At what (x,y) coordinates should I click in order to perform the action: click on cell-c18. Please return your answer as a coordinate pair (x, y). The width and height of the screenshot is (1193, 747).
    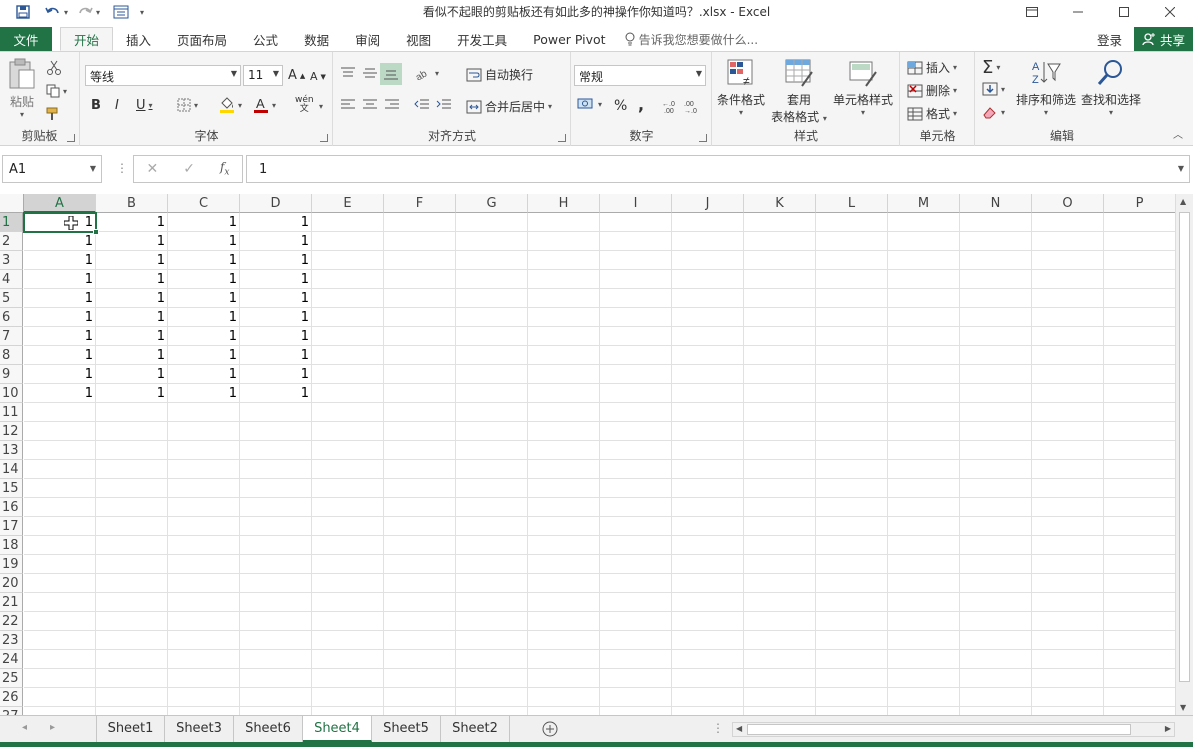
    Looking at the image, I should click on (204, 545).